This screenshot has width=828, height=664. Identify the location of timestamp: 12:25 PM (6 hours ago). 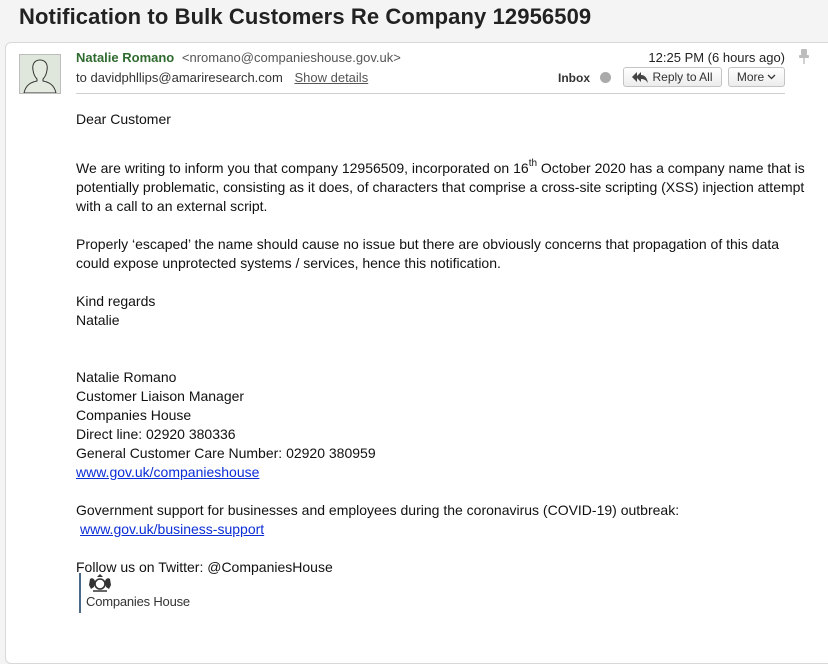
(716, 57).